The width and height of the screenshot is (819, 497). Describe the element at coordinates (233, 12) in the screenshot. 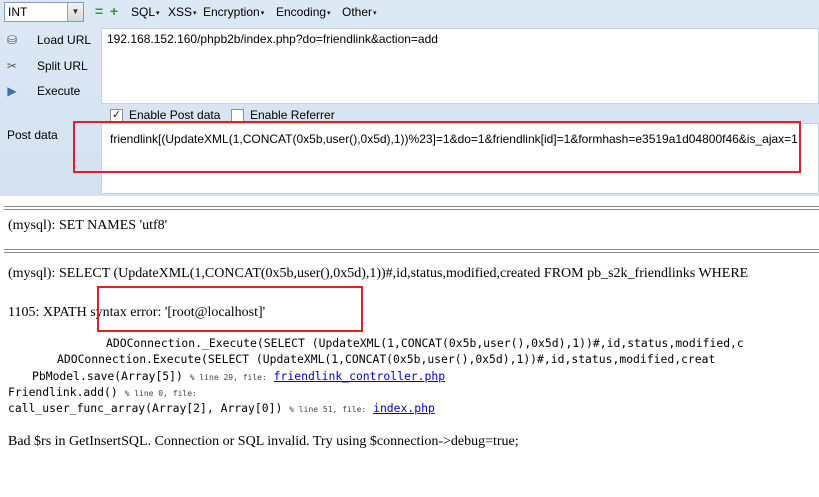

I see `menu-encryption: Encryption▾` at that location.